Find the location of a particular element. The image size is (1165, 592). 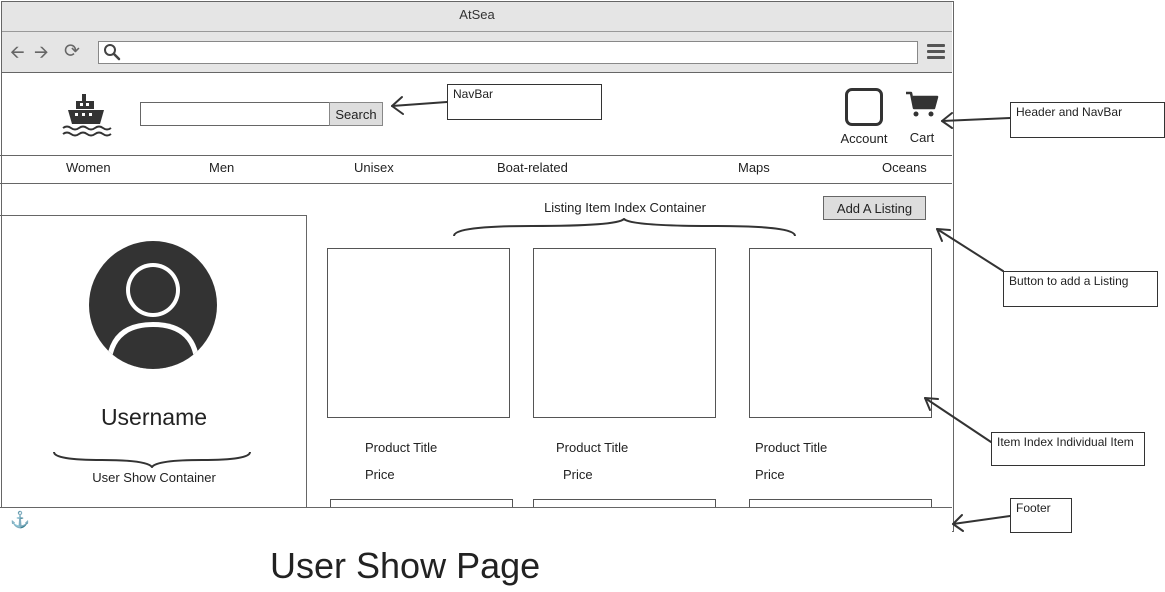

listing-container-label: Listing Item Index Container is located at coordinates (625, 207).